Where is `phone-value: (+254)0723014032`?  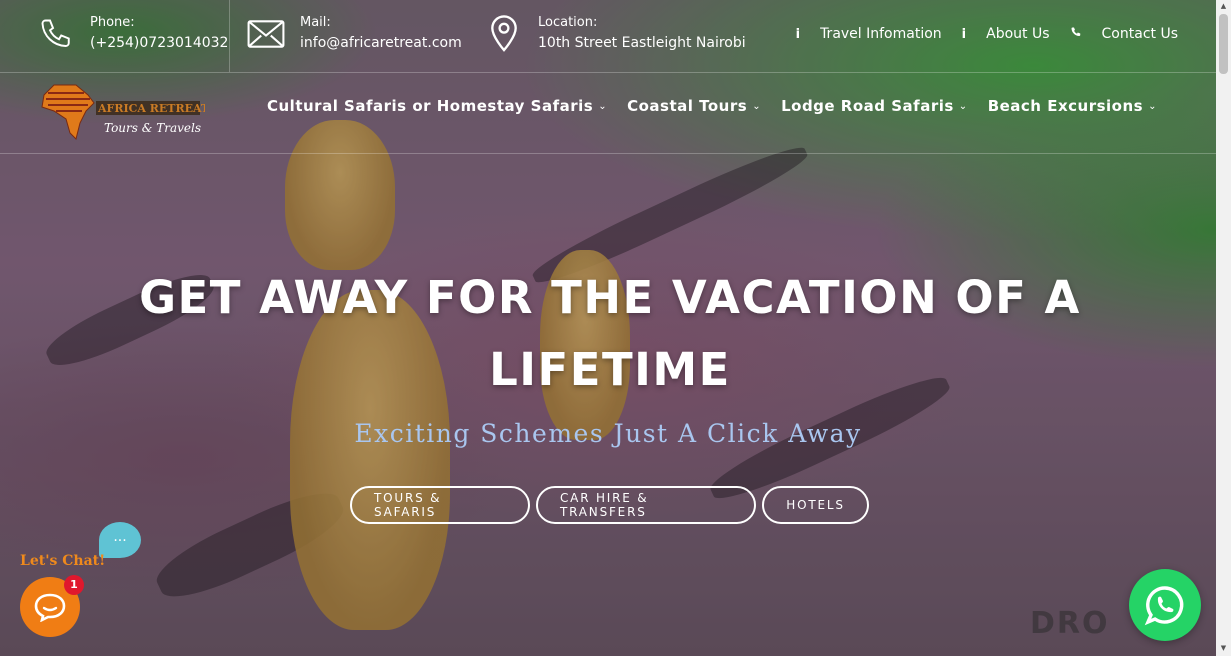 phone-value: (+254)0723014032 is located at coordinates (159, 43).